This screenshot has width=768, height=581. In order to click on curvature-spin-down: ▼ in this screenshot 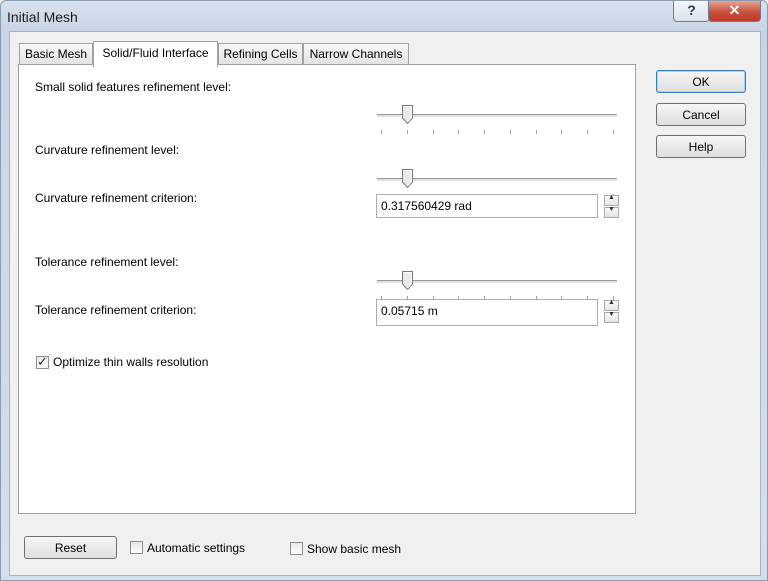, I will do `click(611, 212)`.